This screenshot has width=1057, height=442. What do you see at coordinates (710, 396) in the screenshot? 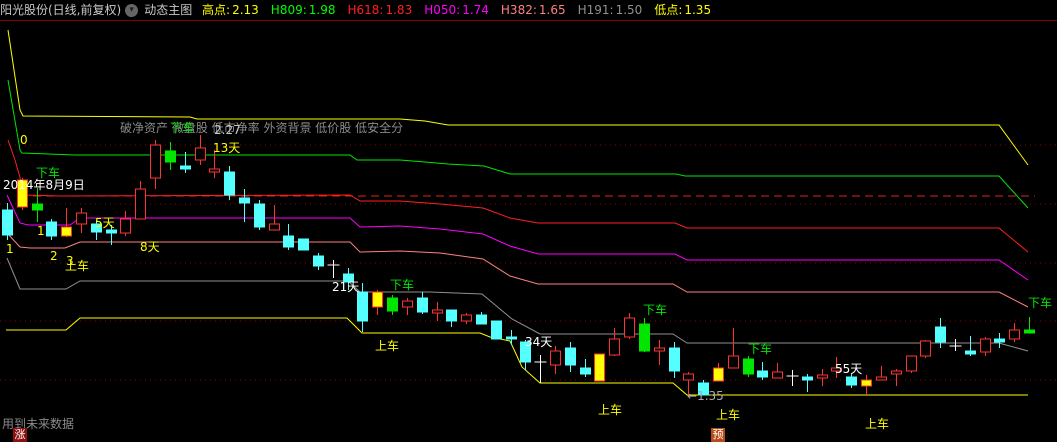
I see `price-low-value: 1.35` at bounding box center [710, 396].